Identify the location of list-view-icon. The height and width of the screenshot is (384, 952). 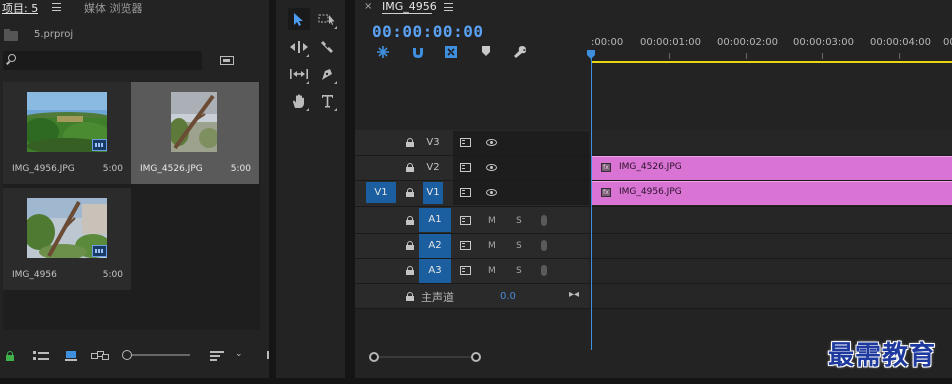
(41, 356).